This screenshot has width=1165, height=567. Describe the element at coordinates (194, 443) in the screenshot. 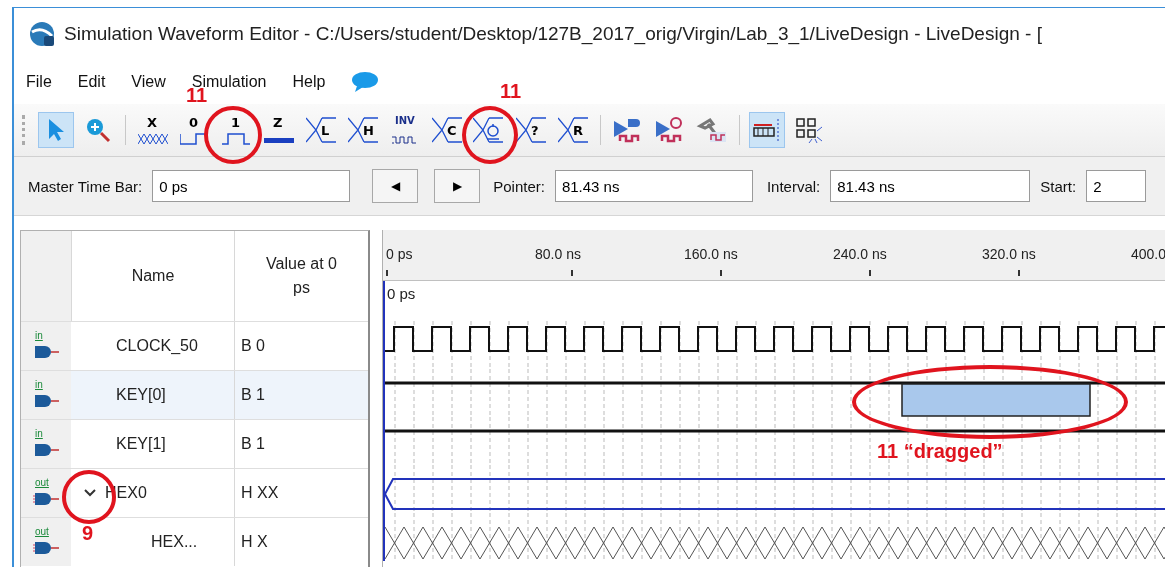

I see `signal-row: in KEY[1] B 1` at that location.